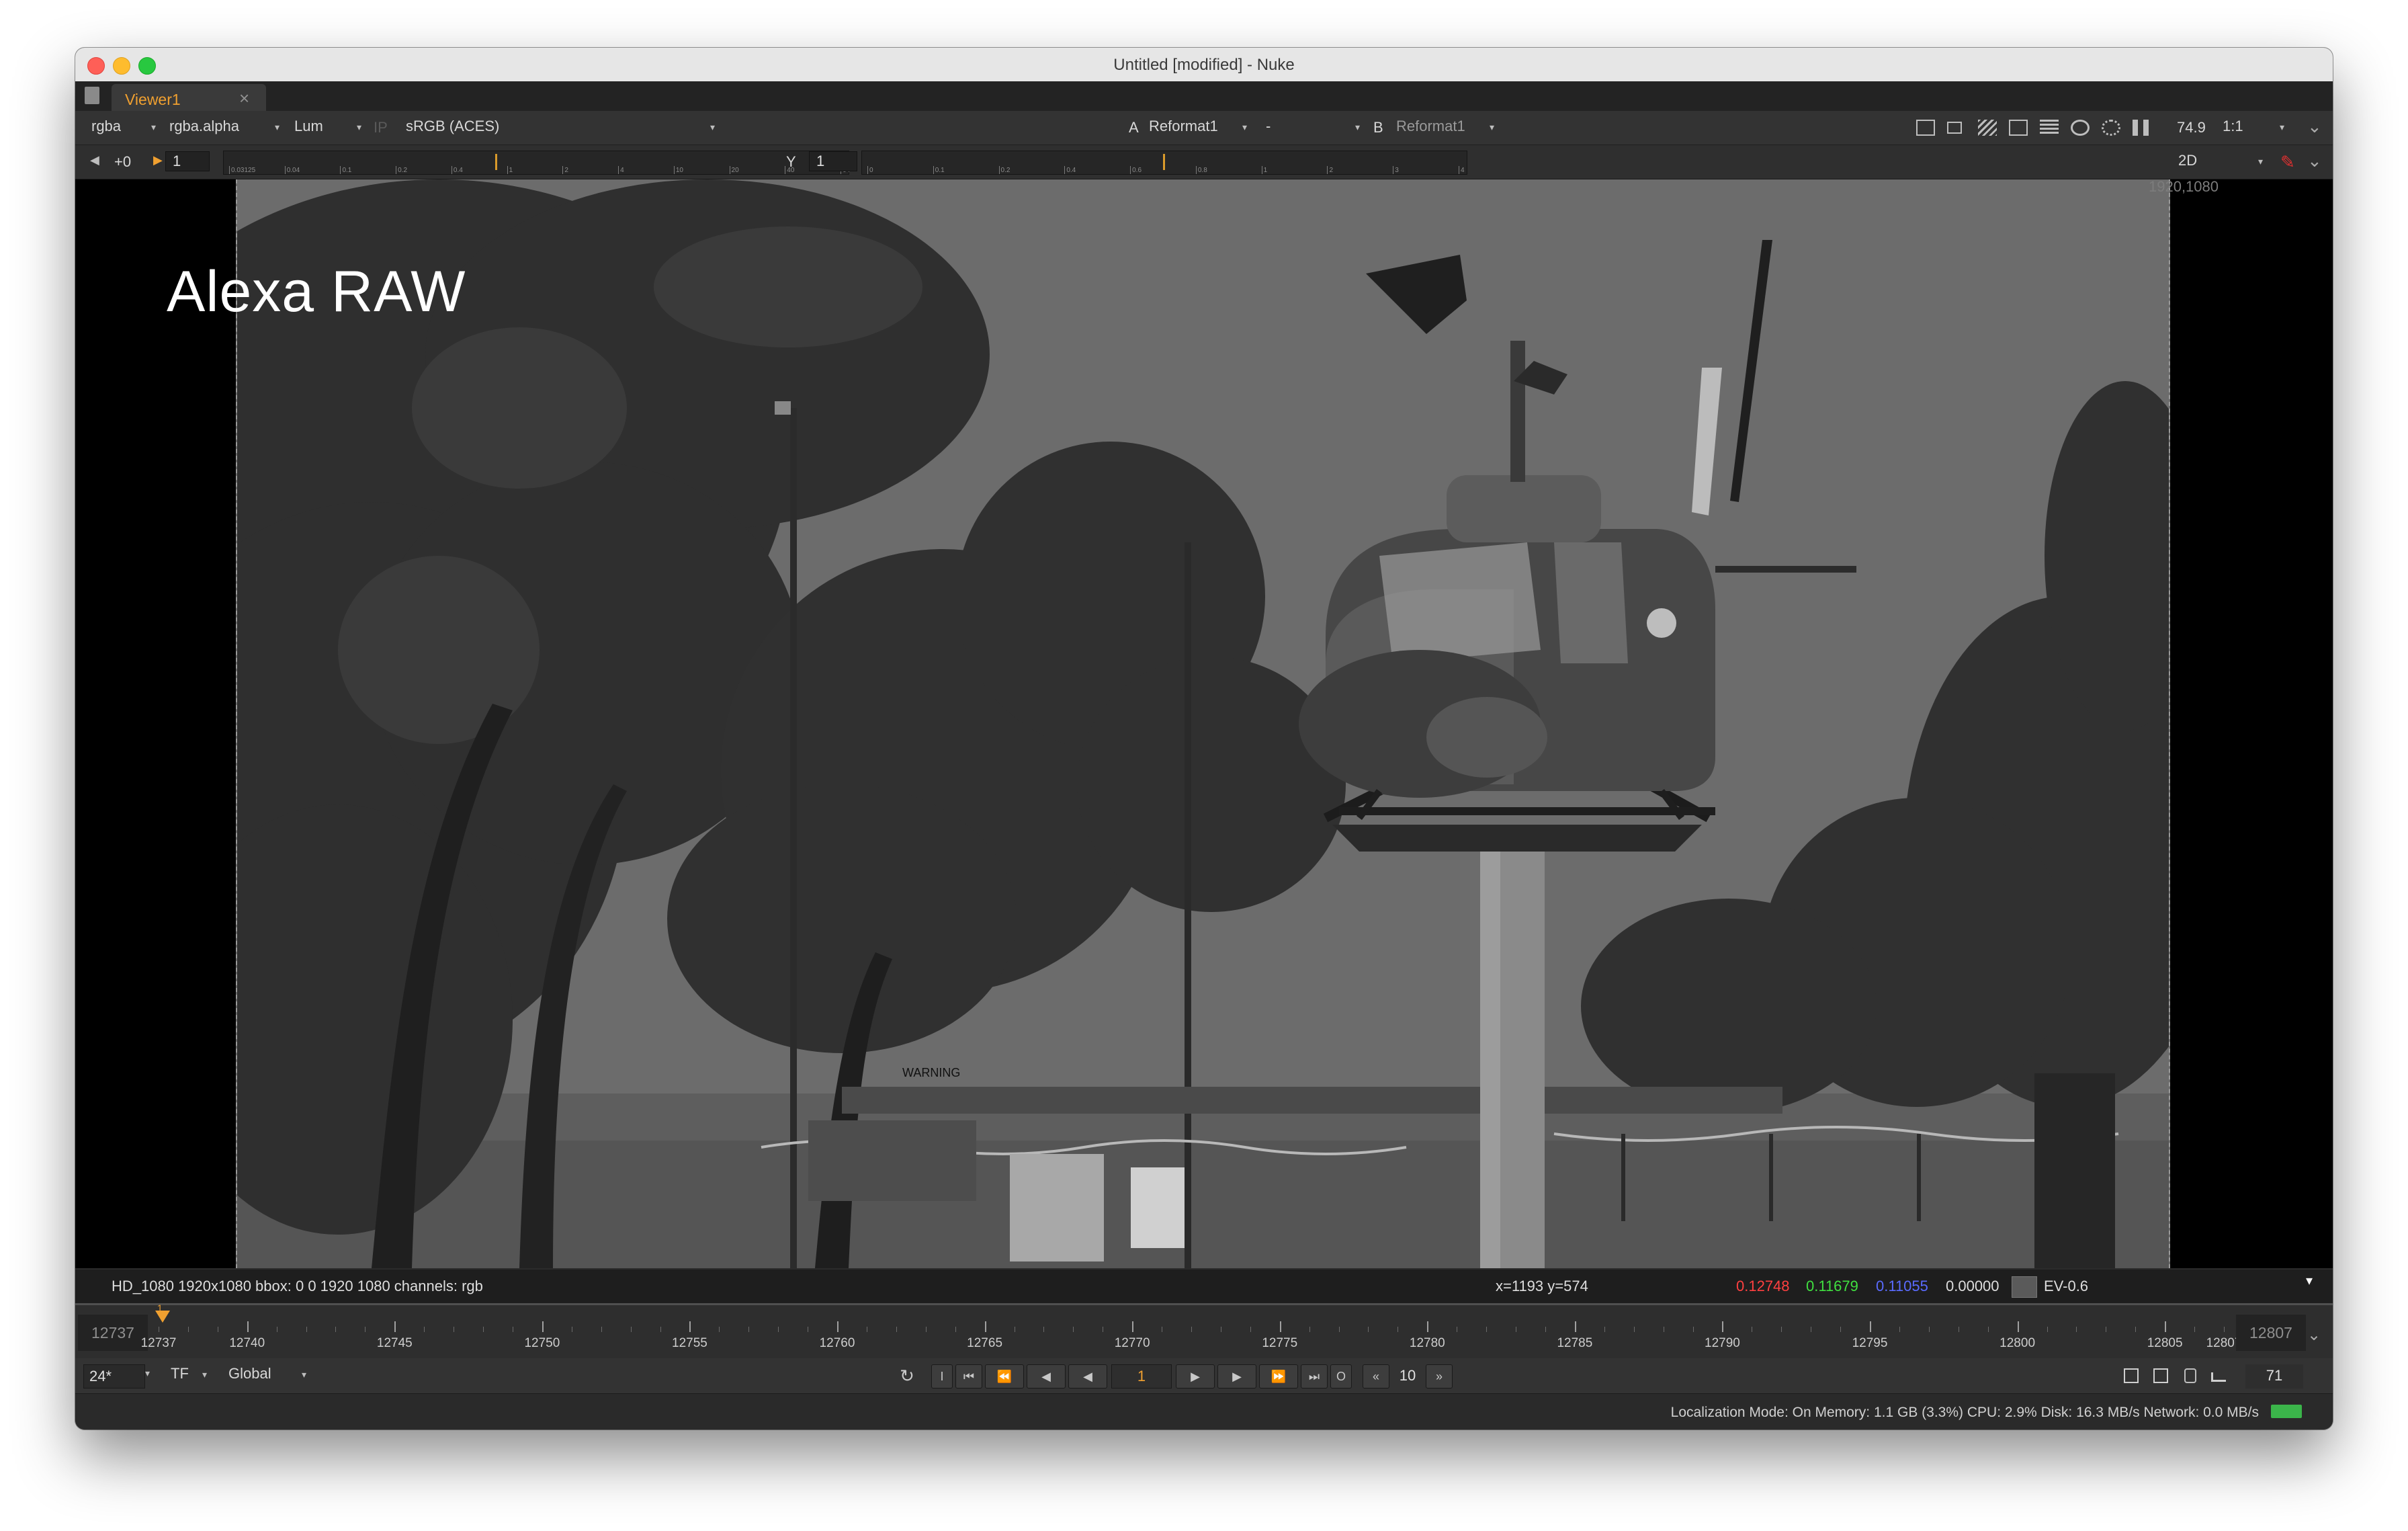  I want to click on view-mode-dropdown: 2D ▾, so click(2220, 162).